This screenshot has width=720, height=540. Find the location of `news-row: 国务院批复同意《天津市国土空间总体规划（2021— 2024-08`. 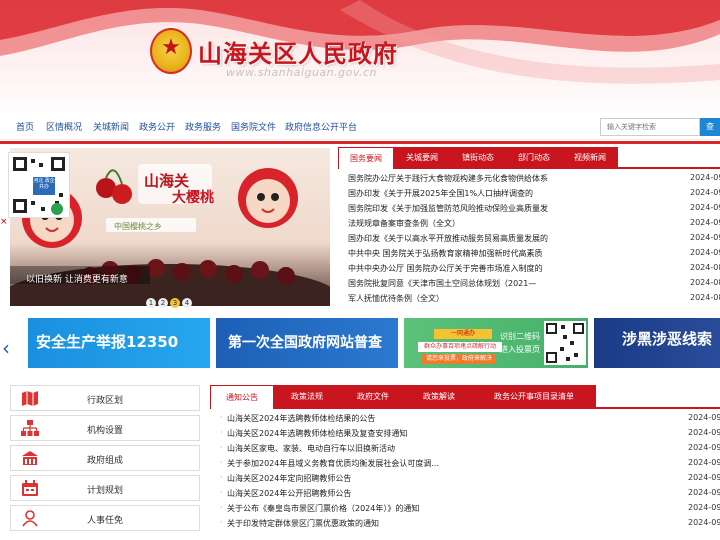

news-row: 国务院批复同意《天津市国土空间总体规划（2021— 2024-08 is located at coordinates (534, 285).